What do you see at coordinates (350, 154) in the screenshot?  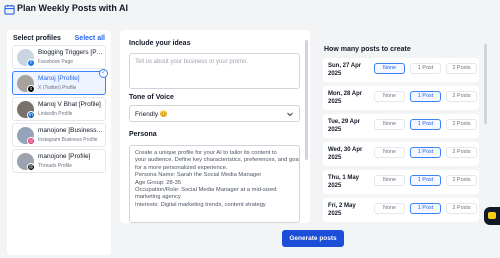 I see `day-date: Wed, 30 Apr 2025` at bounding box center [350, 154].